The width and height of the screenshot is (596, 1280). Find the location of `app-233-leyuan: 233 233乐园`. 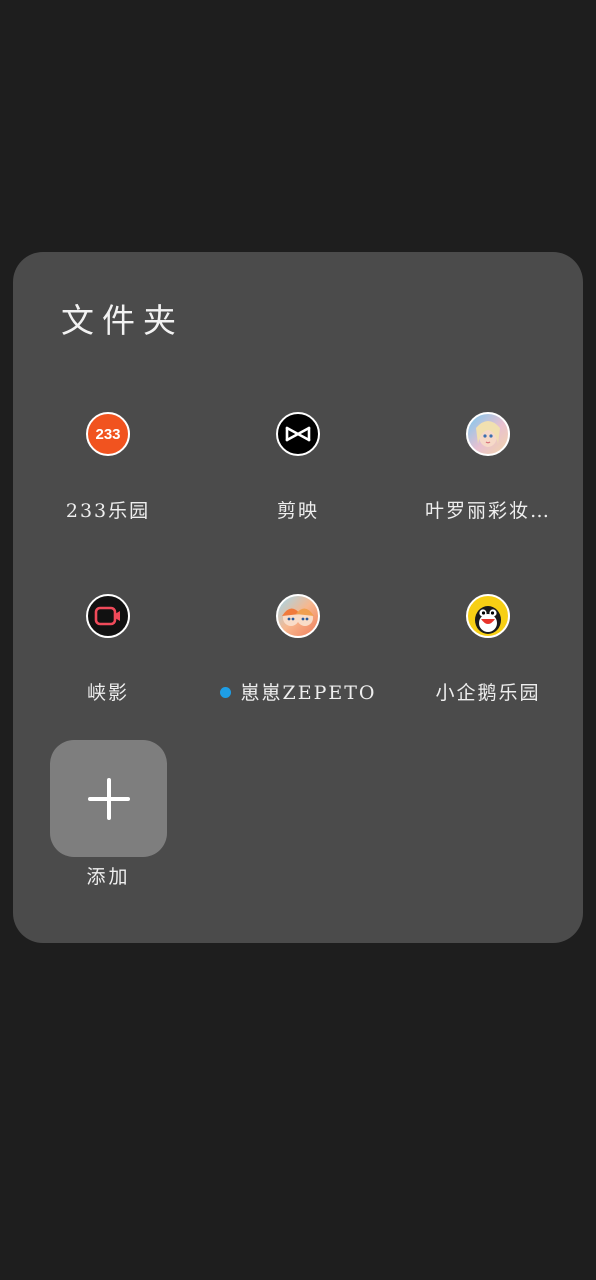

app-233-leyuan: 233 233乐园 is located at coordinates (108, 477).